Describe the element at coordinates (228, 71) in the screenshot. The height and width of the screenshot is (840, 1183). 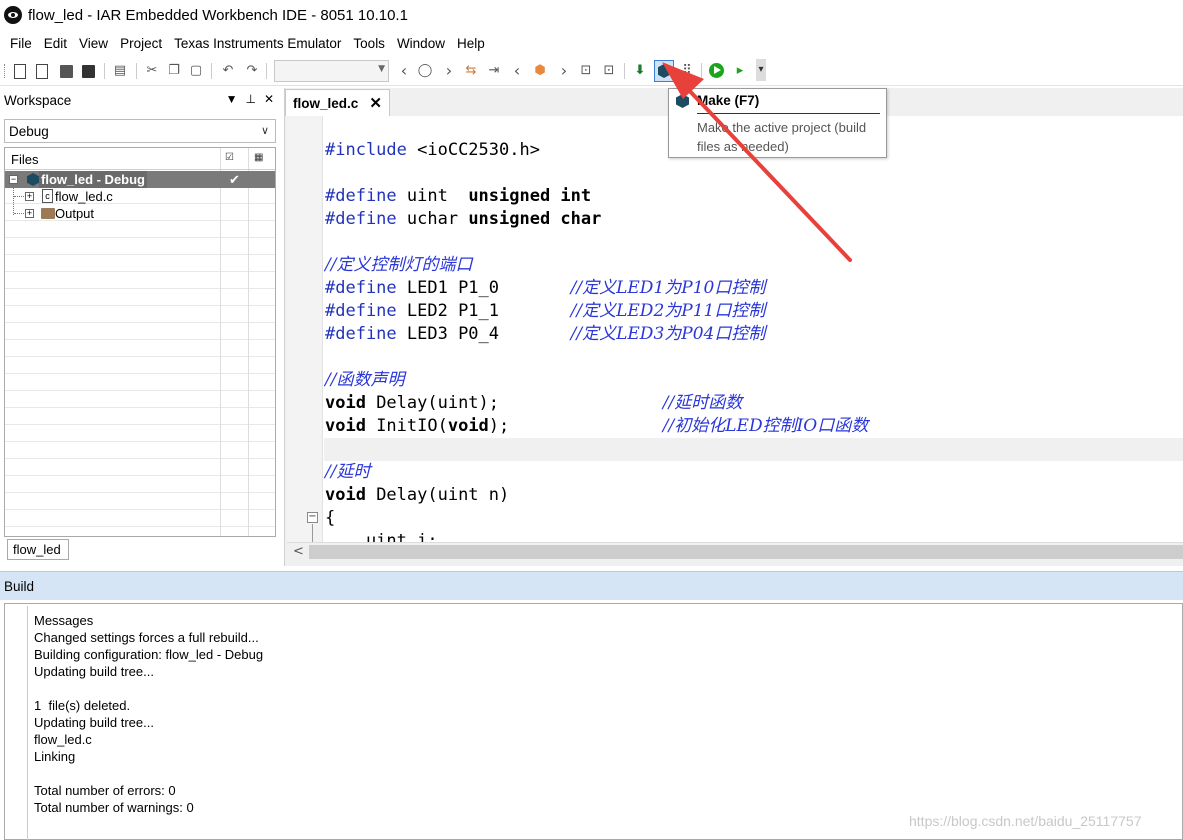
I see `undo-icon: ↶` at that location.